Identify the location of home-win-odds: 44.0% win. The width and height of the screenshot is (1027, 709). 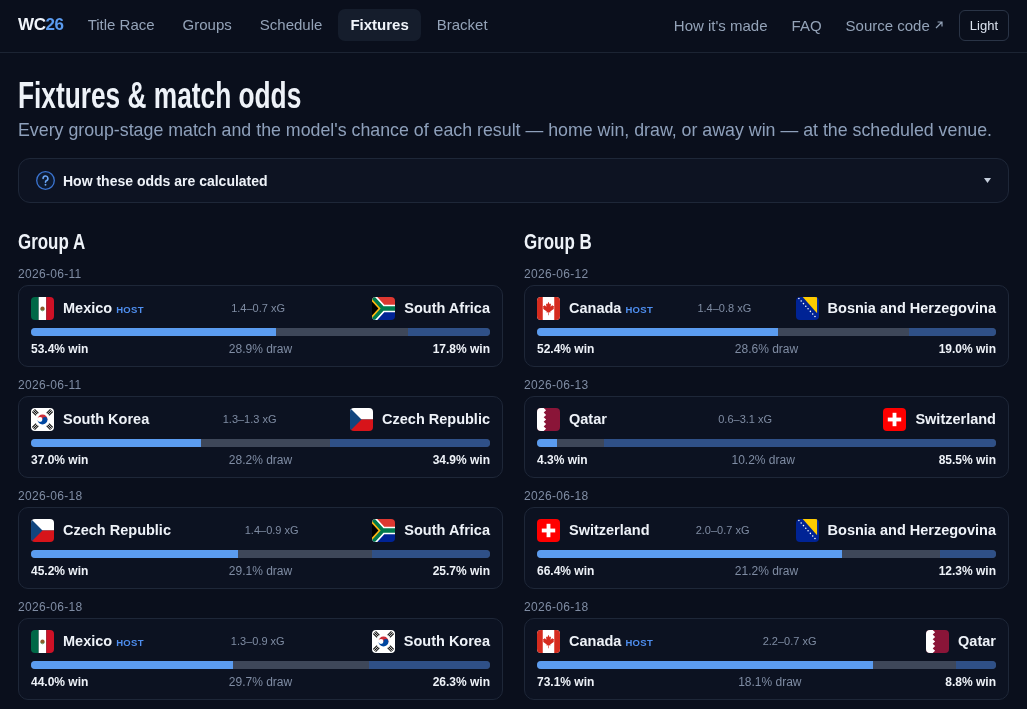
(60, 682).